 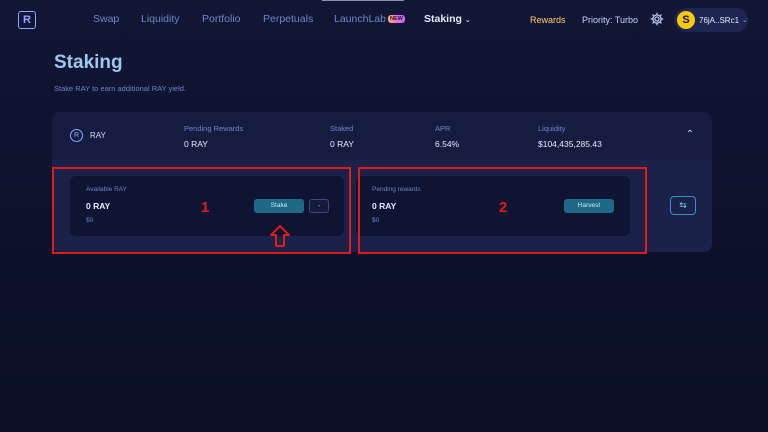 I want to click on chevron-up-icon: ⌃, so click(x=690, y=135).